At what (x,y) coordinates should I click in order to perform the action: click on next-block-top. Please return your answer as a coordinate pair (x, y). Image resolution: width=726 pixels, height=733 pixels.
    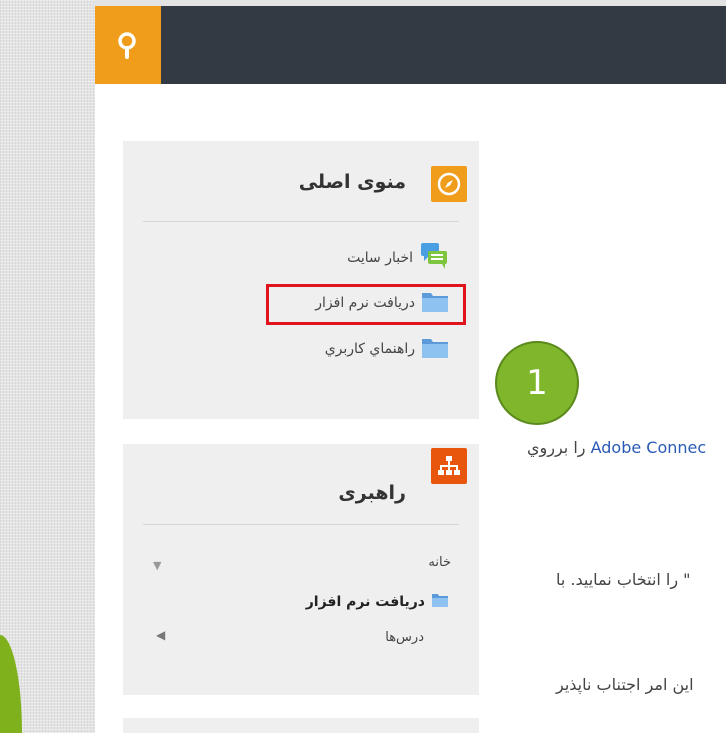
    Looking at the image, I should click on (301, 725).